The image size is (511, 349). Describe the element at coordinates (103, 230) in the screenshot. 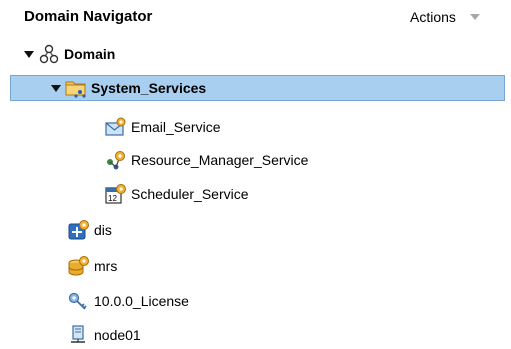

I see `tree-node-label: dis` at that location.